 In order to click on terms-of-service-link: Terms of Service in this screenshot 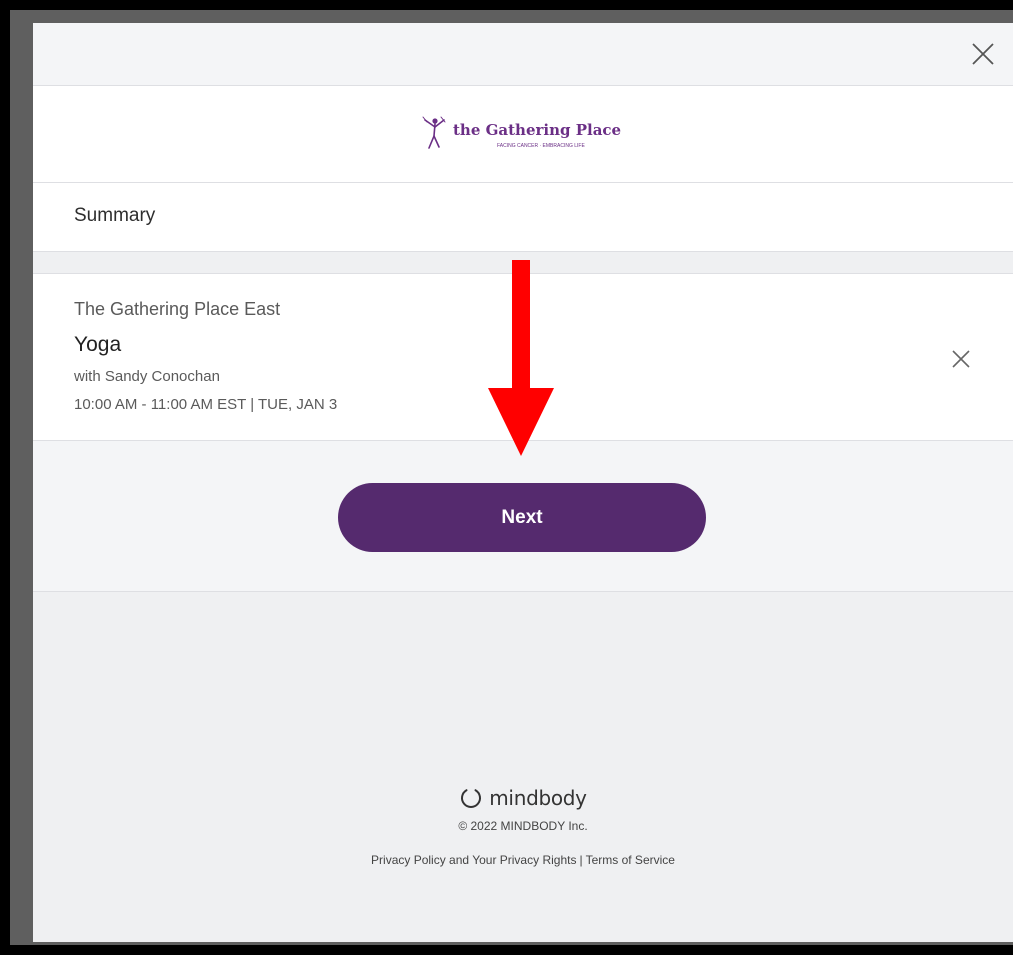, I will do `click(630, 860)`.